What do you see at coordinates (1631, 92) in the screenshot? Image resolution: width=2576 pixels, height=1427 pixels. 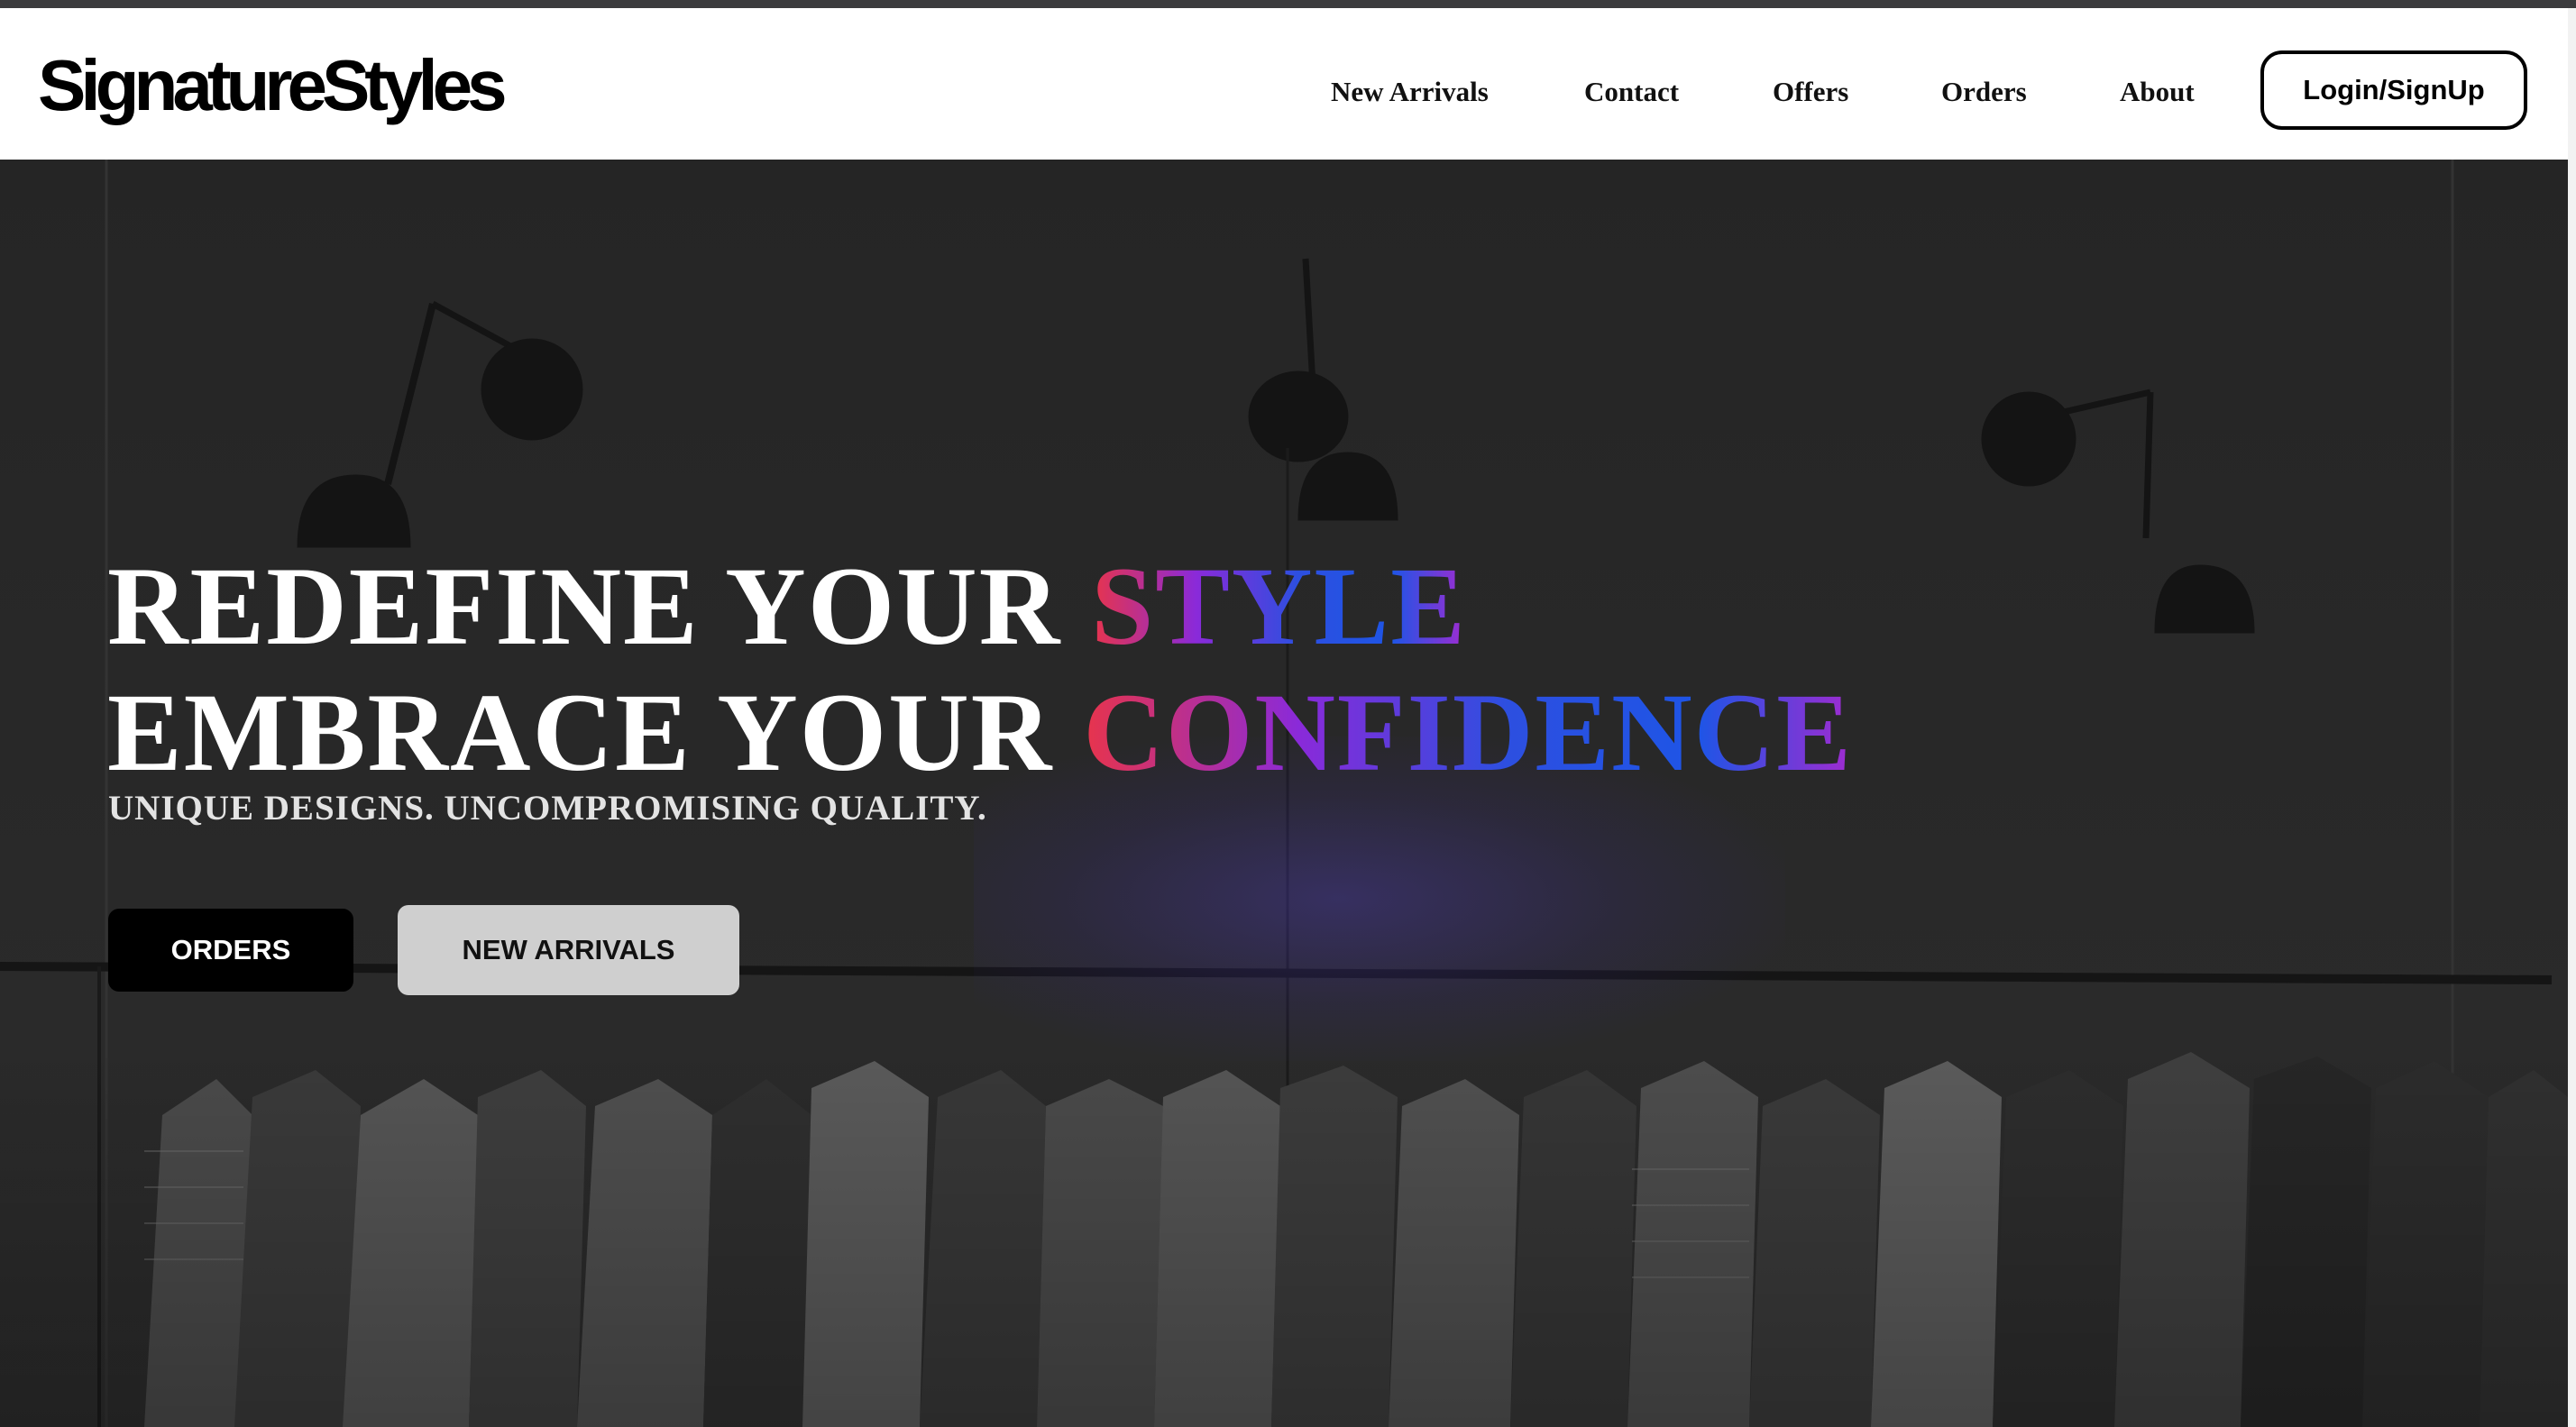 I see `nav-link-contact: Contact` at bounding box center [1631, 92].